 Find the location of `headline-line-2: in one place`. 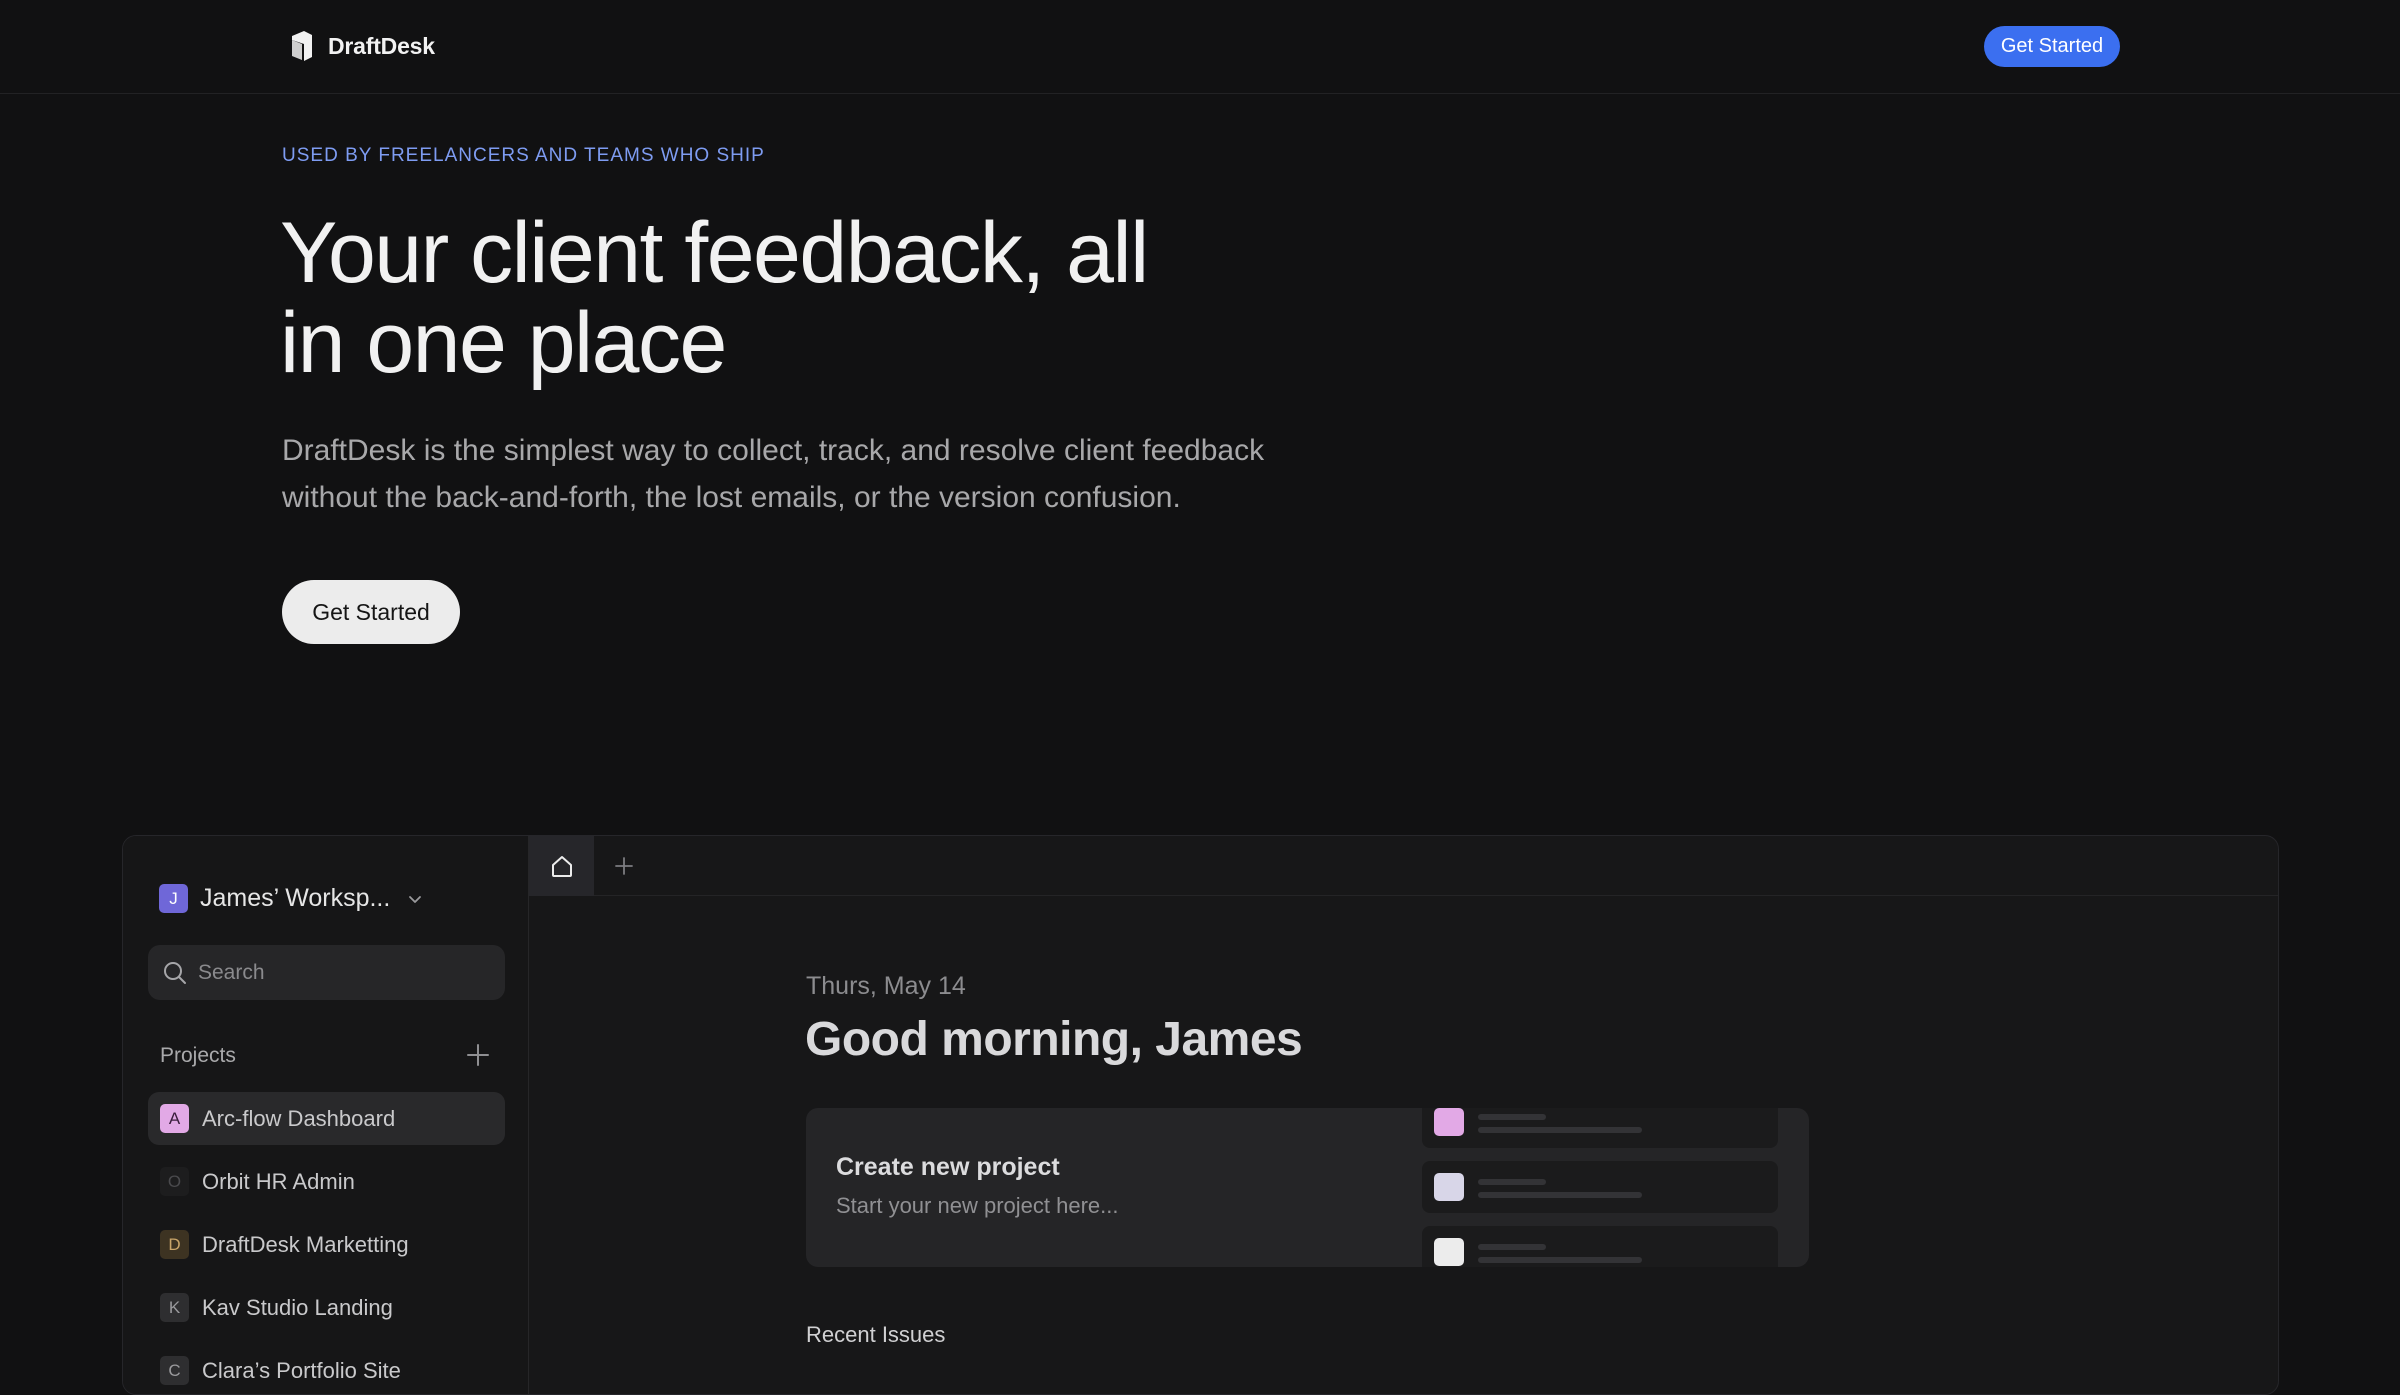

headline-line-2: in one place is located at coordinates (503, 343).